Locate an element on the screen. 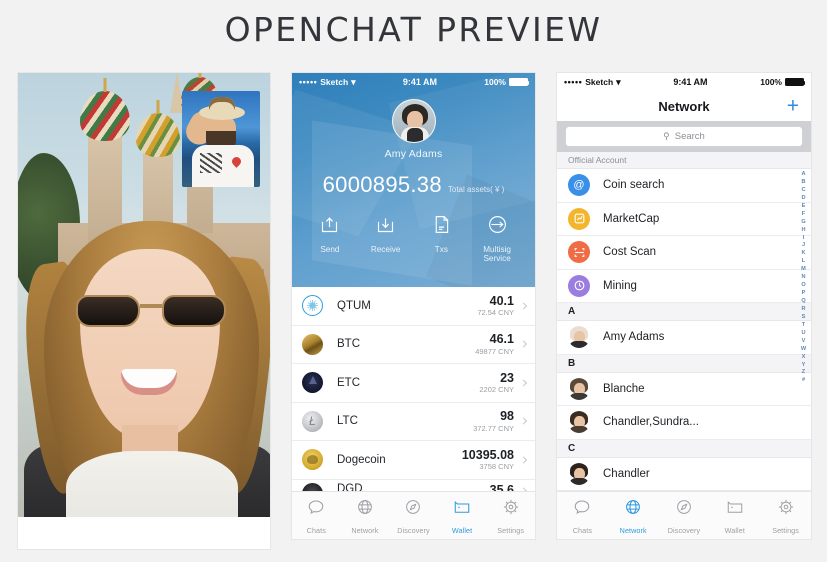 This screenshot has width=827, height=562. alphabet-index-letter: E is located at coordinates (804, 207).